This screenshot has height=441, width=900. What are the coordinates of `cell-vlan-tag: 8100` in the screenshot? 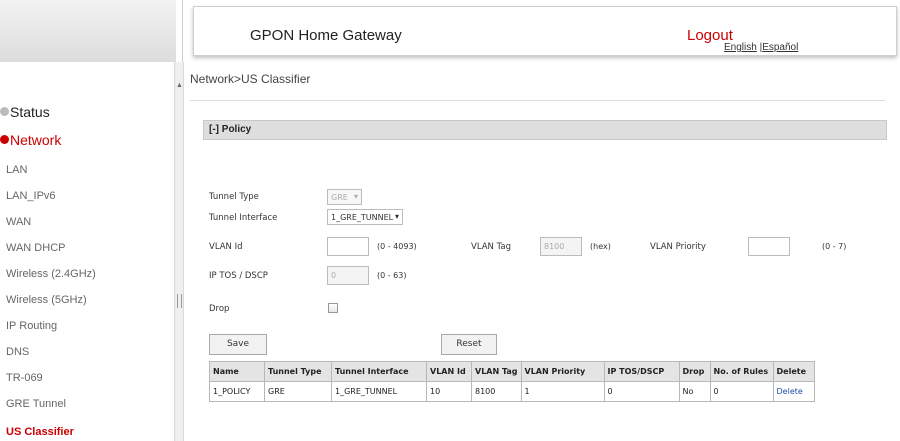 It's located at (496, 391).